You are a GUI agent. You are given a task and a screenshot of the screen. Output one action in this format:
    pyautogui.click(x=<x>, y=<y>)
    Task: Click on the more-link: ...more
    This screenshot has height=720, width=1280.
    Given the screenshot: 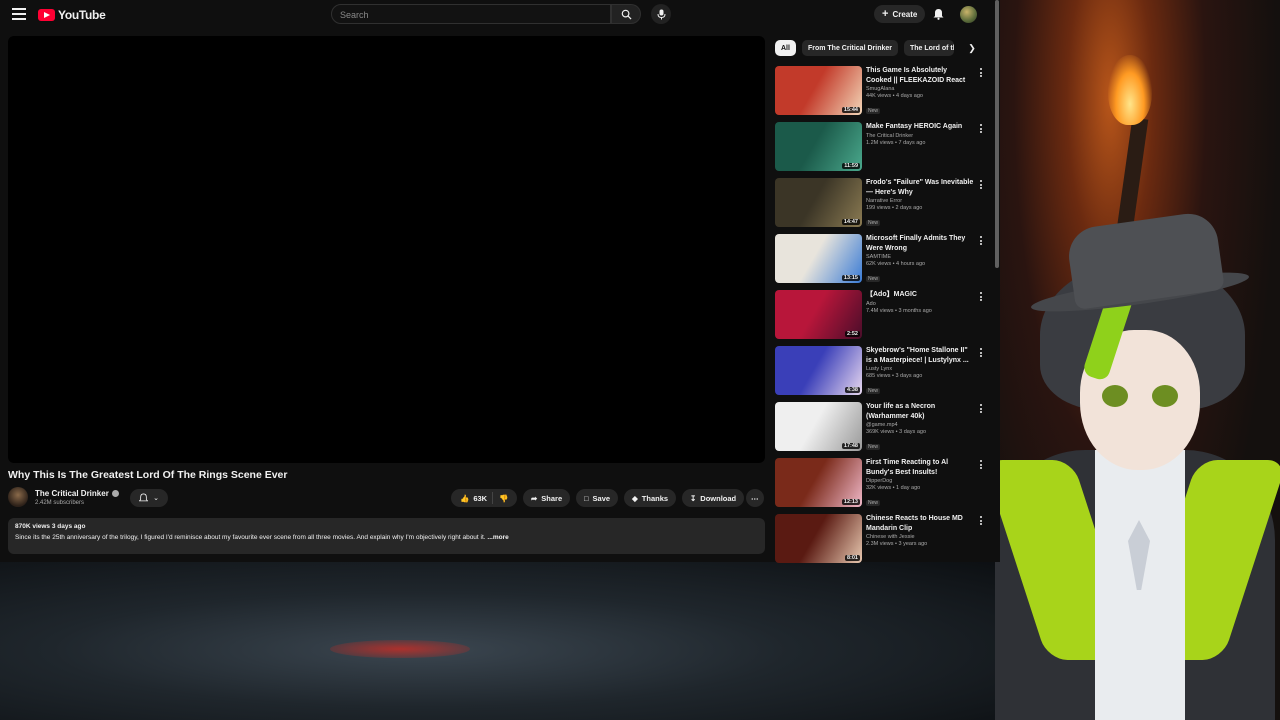 What is the action you would take?
    pyautogui.click(x=497, y=537)
    